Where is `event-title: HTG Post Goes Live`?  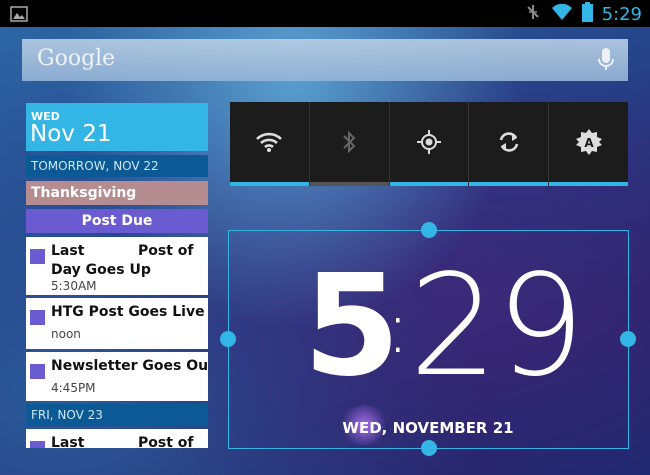 event-title: HTG Post Goes Live is located at coordinates (128, 312).